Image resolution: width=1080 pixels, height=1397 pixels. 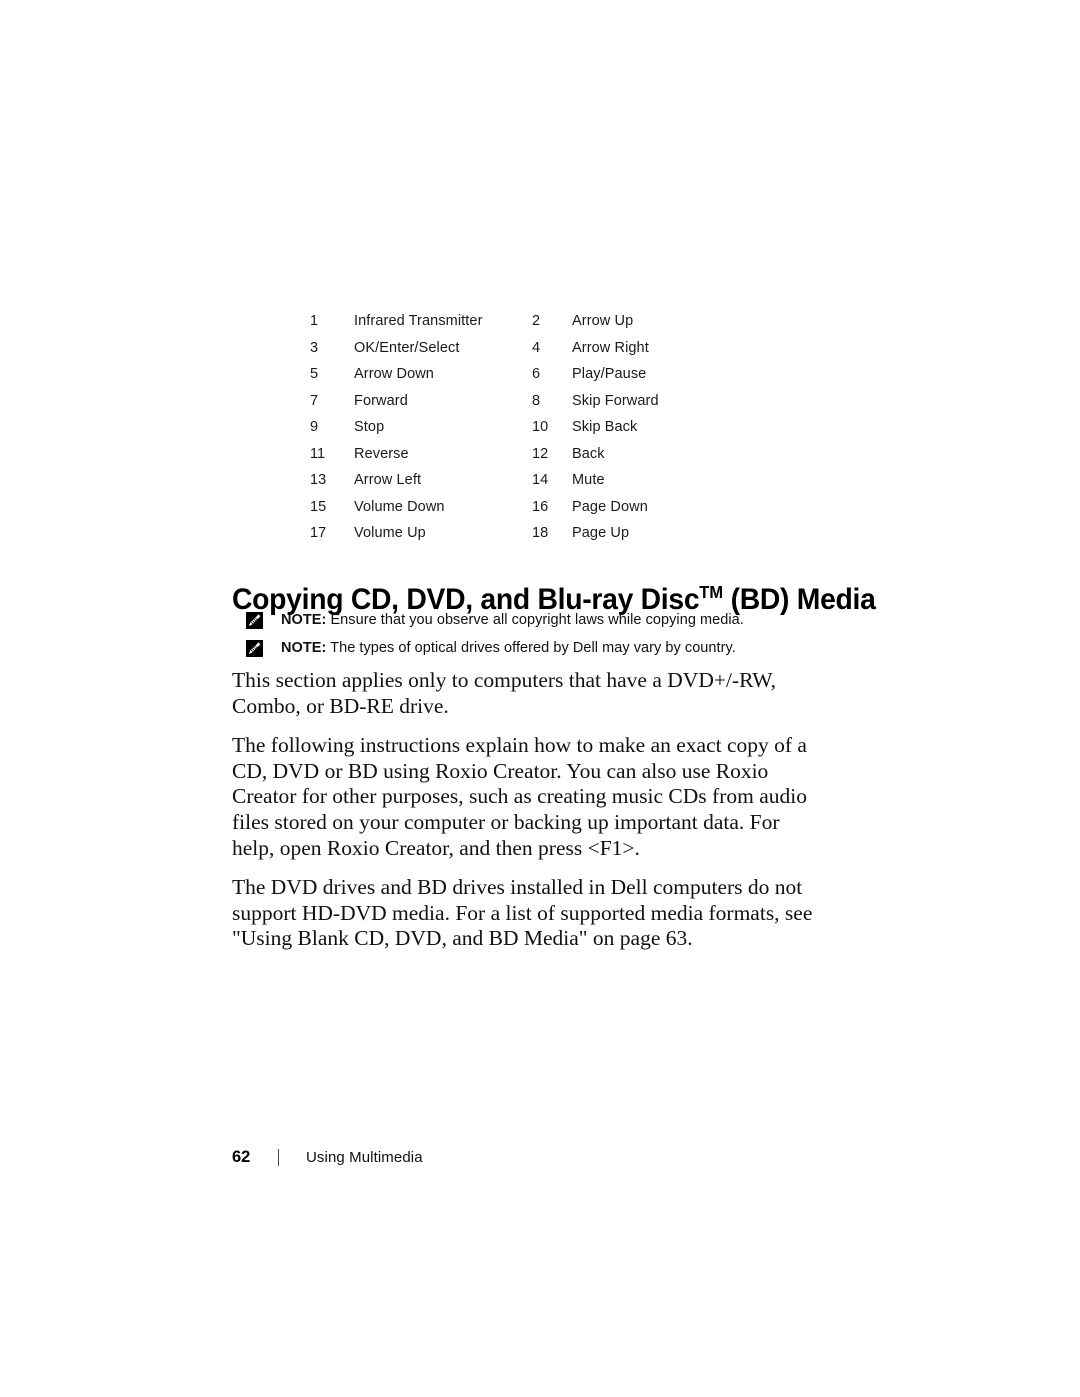 I want to click on table-row: 15 Volume Down 16 Page Down, so click(x=520, y=507).